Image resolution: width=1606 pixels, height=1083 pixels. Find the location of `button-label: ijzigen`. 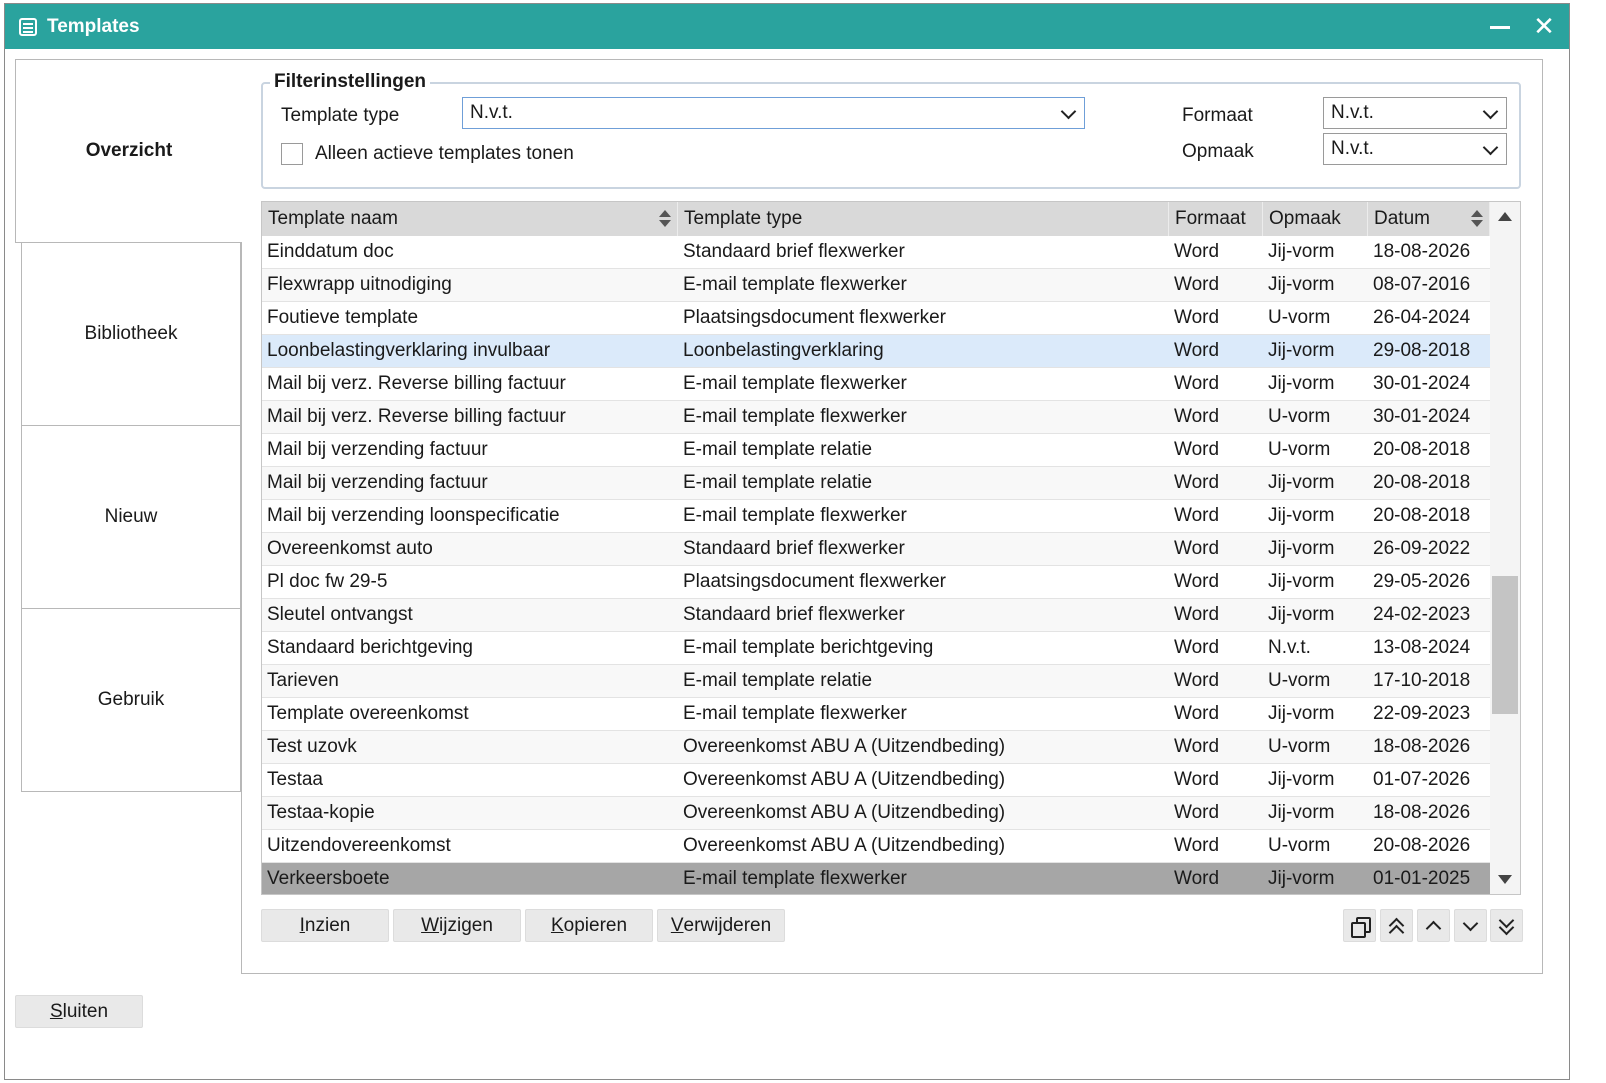

button-label: ijzigen is located at coordinates (466, 925).